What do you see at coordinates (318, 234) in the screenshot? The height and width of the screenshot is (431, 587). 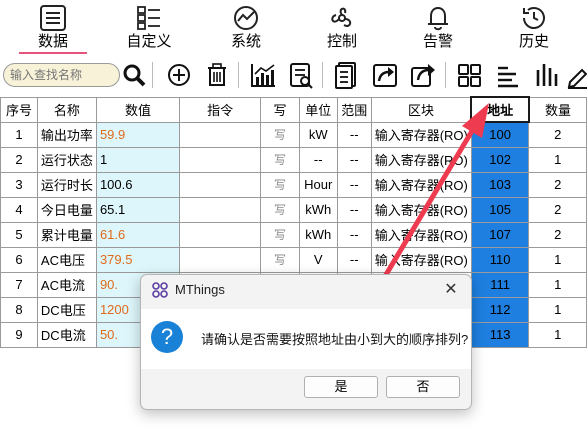 I see `cell-unit: kWh` at bounding box center [318, 234].